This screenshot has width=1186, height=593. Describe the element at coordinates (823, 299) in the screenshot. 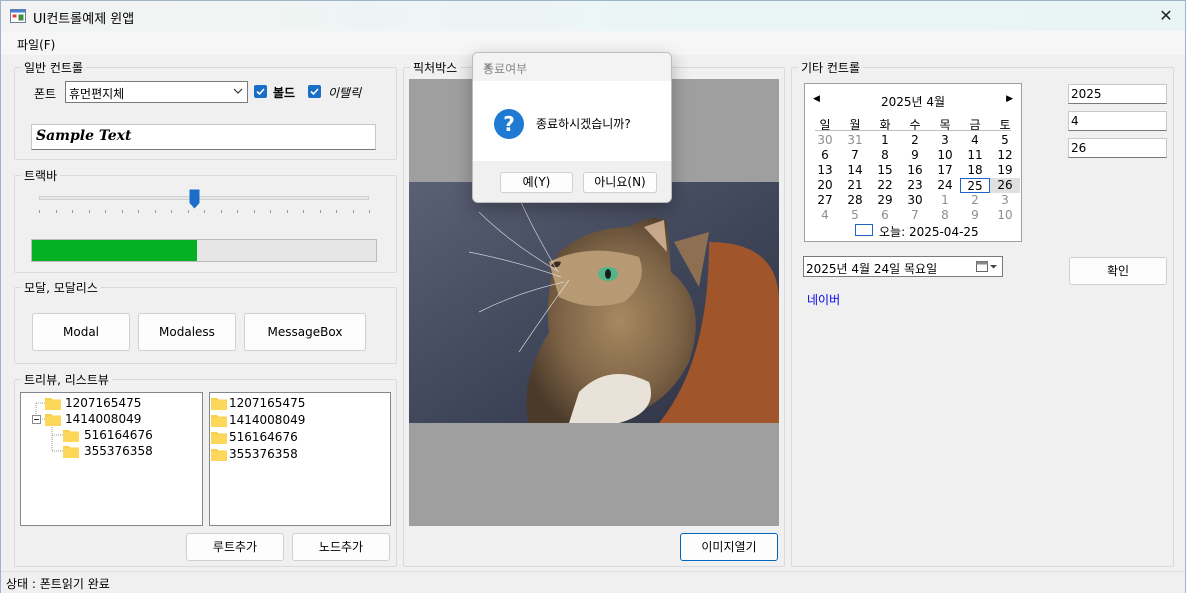

I see `naver-link: 네이버` at that location.